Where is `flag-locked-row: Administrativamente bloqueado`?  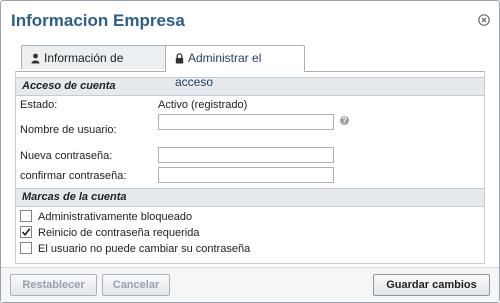
flag-locked-row: Administrativamente bloqueado is located at coordinates (106, 217).